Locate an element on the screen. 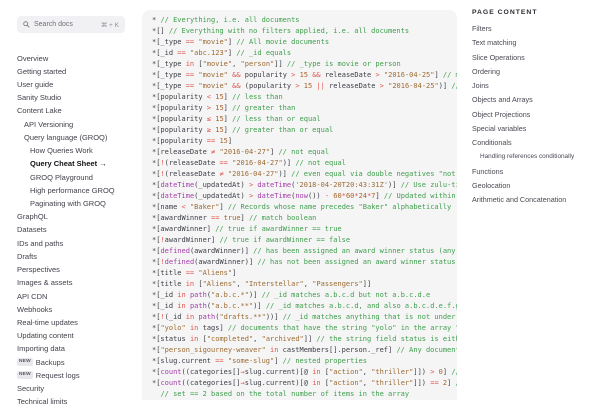 The height and width of the screenshot is (408, 600). toc-item: Filters is located at coordinates (523, 29).